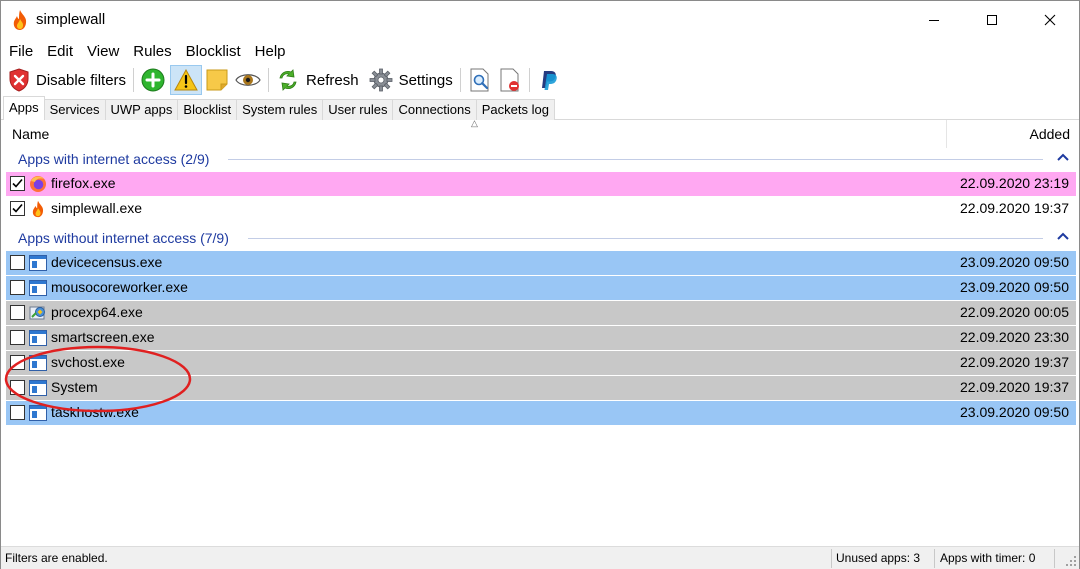  What do you see at coordinates (1014, 337) in the screenshot?
I see `app-added-date: 22.09.2020 23:30` at bounding box center [1014, 337].